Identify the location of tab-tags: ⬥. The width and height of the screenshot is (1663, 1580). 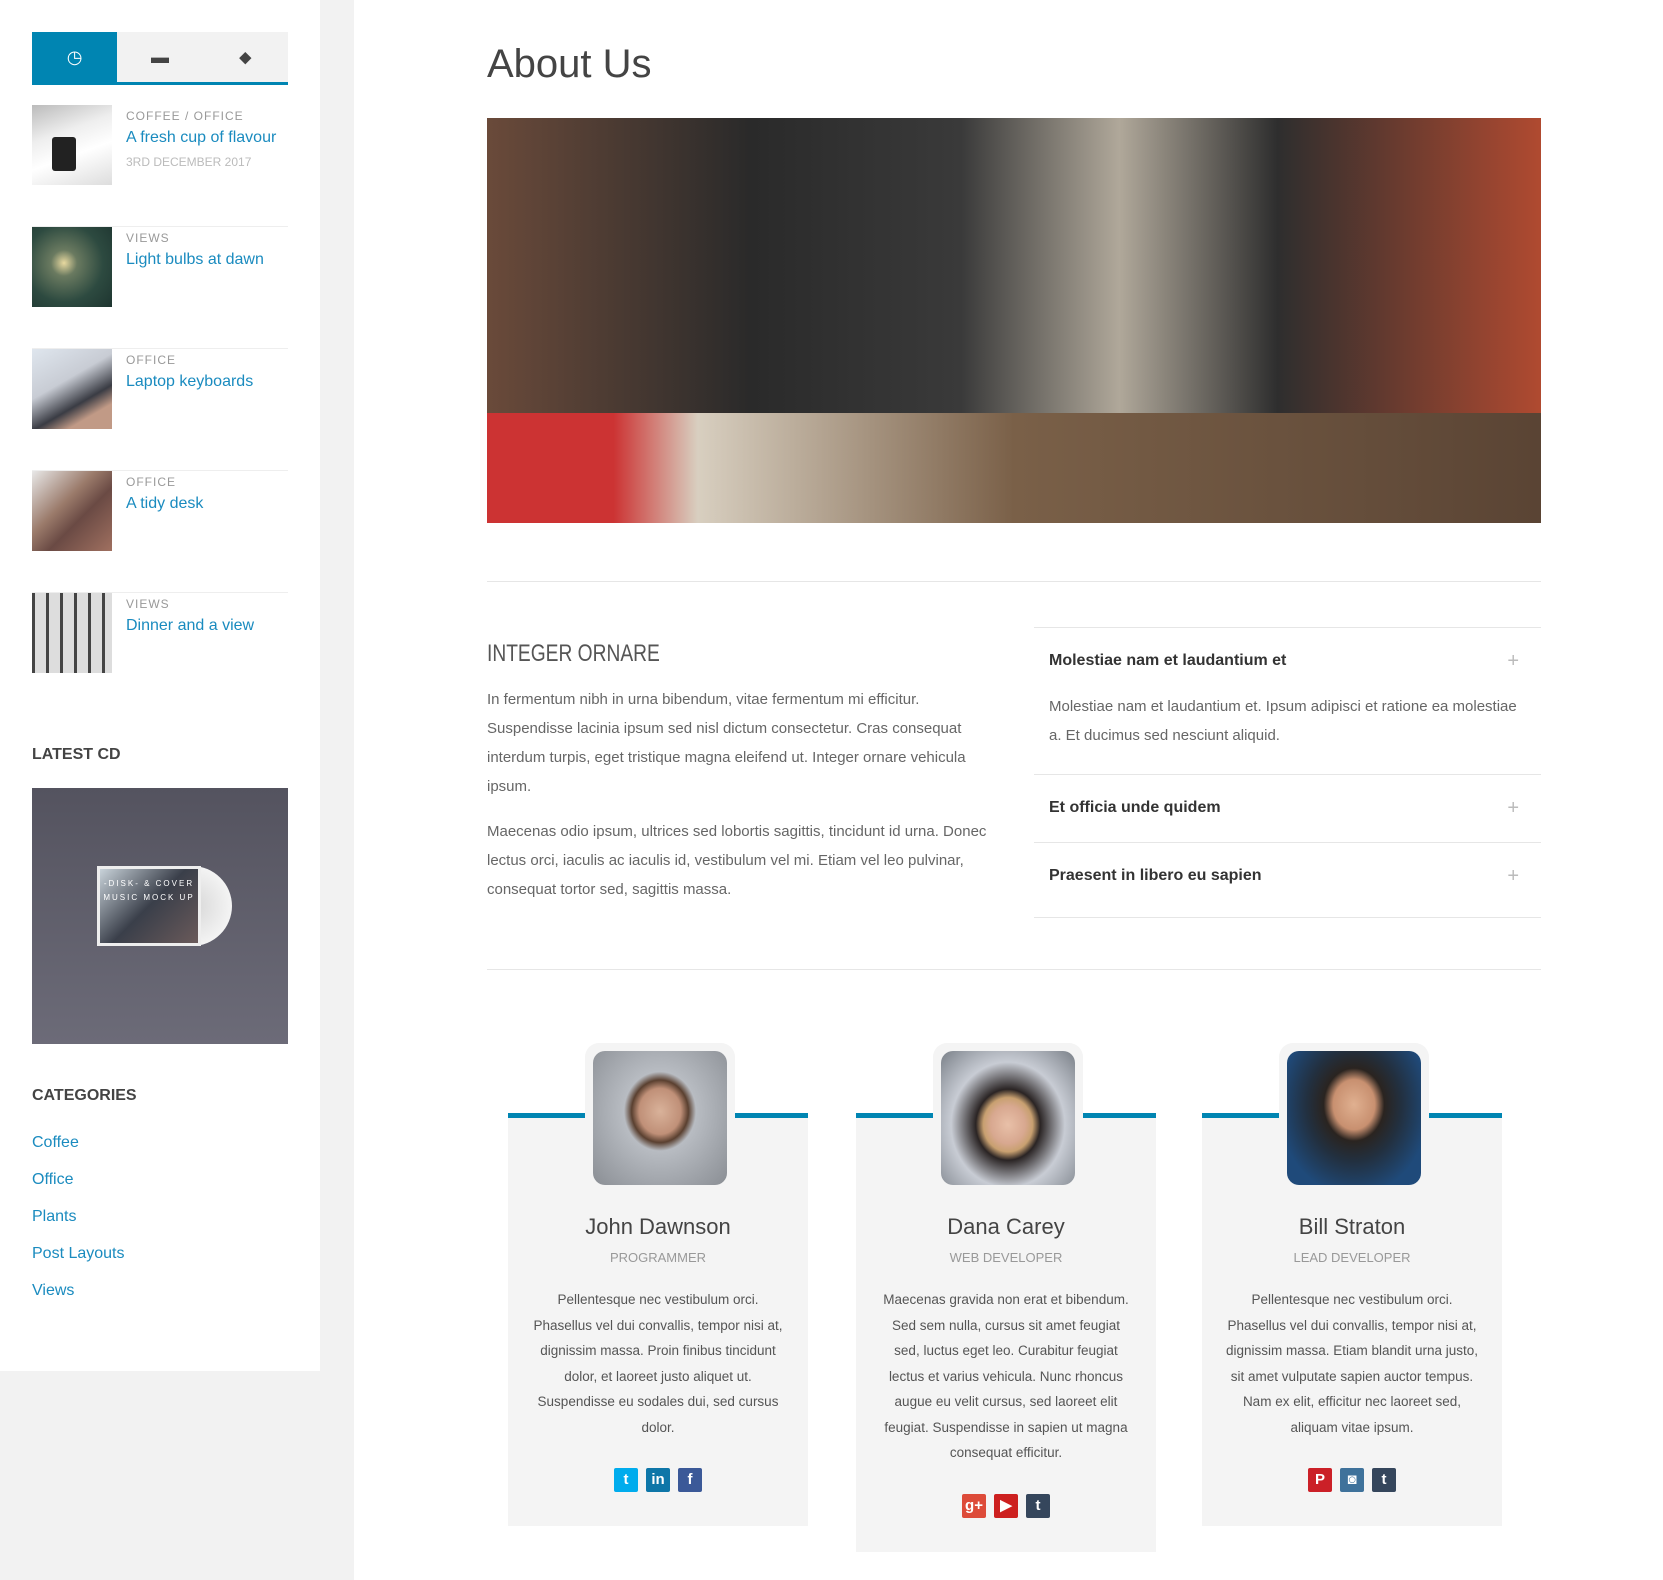
(245, 57).